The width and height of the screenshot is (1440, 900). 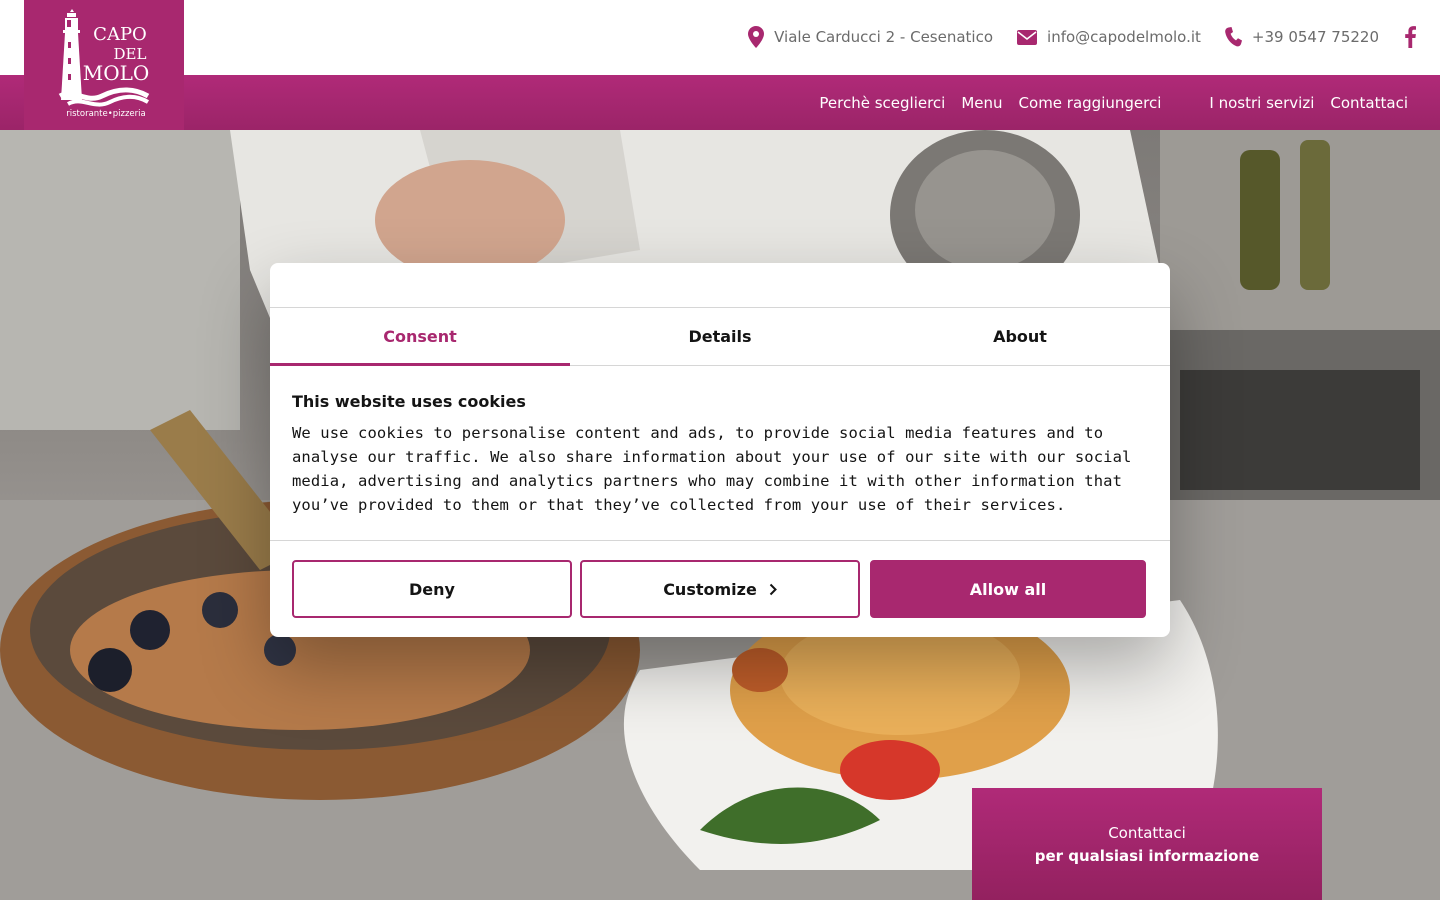 What do you see at coordinates (1315, 37) in the screenshot?
I see `phone-text: +39 0547 75220` at bounding box center [1315, 37].